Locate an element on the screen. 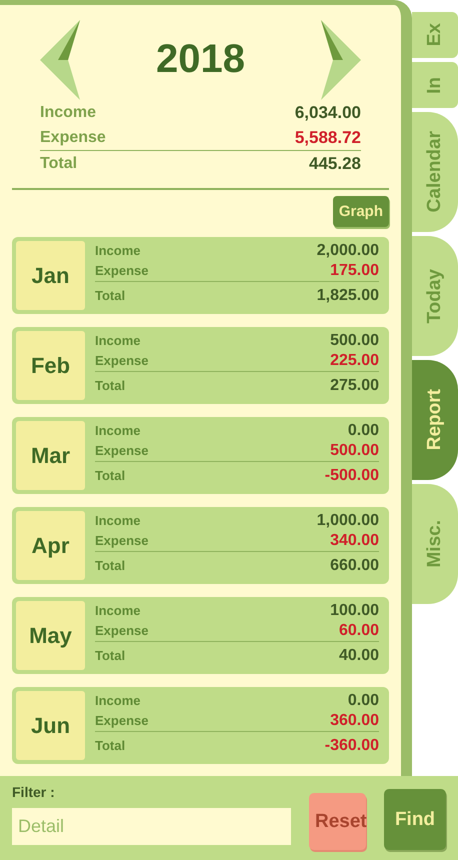 This screenshot has height=860, width=458. total-amount: -360.00 is located at coordinates (351, 746).